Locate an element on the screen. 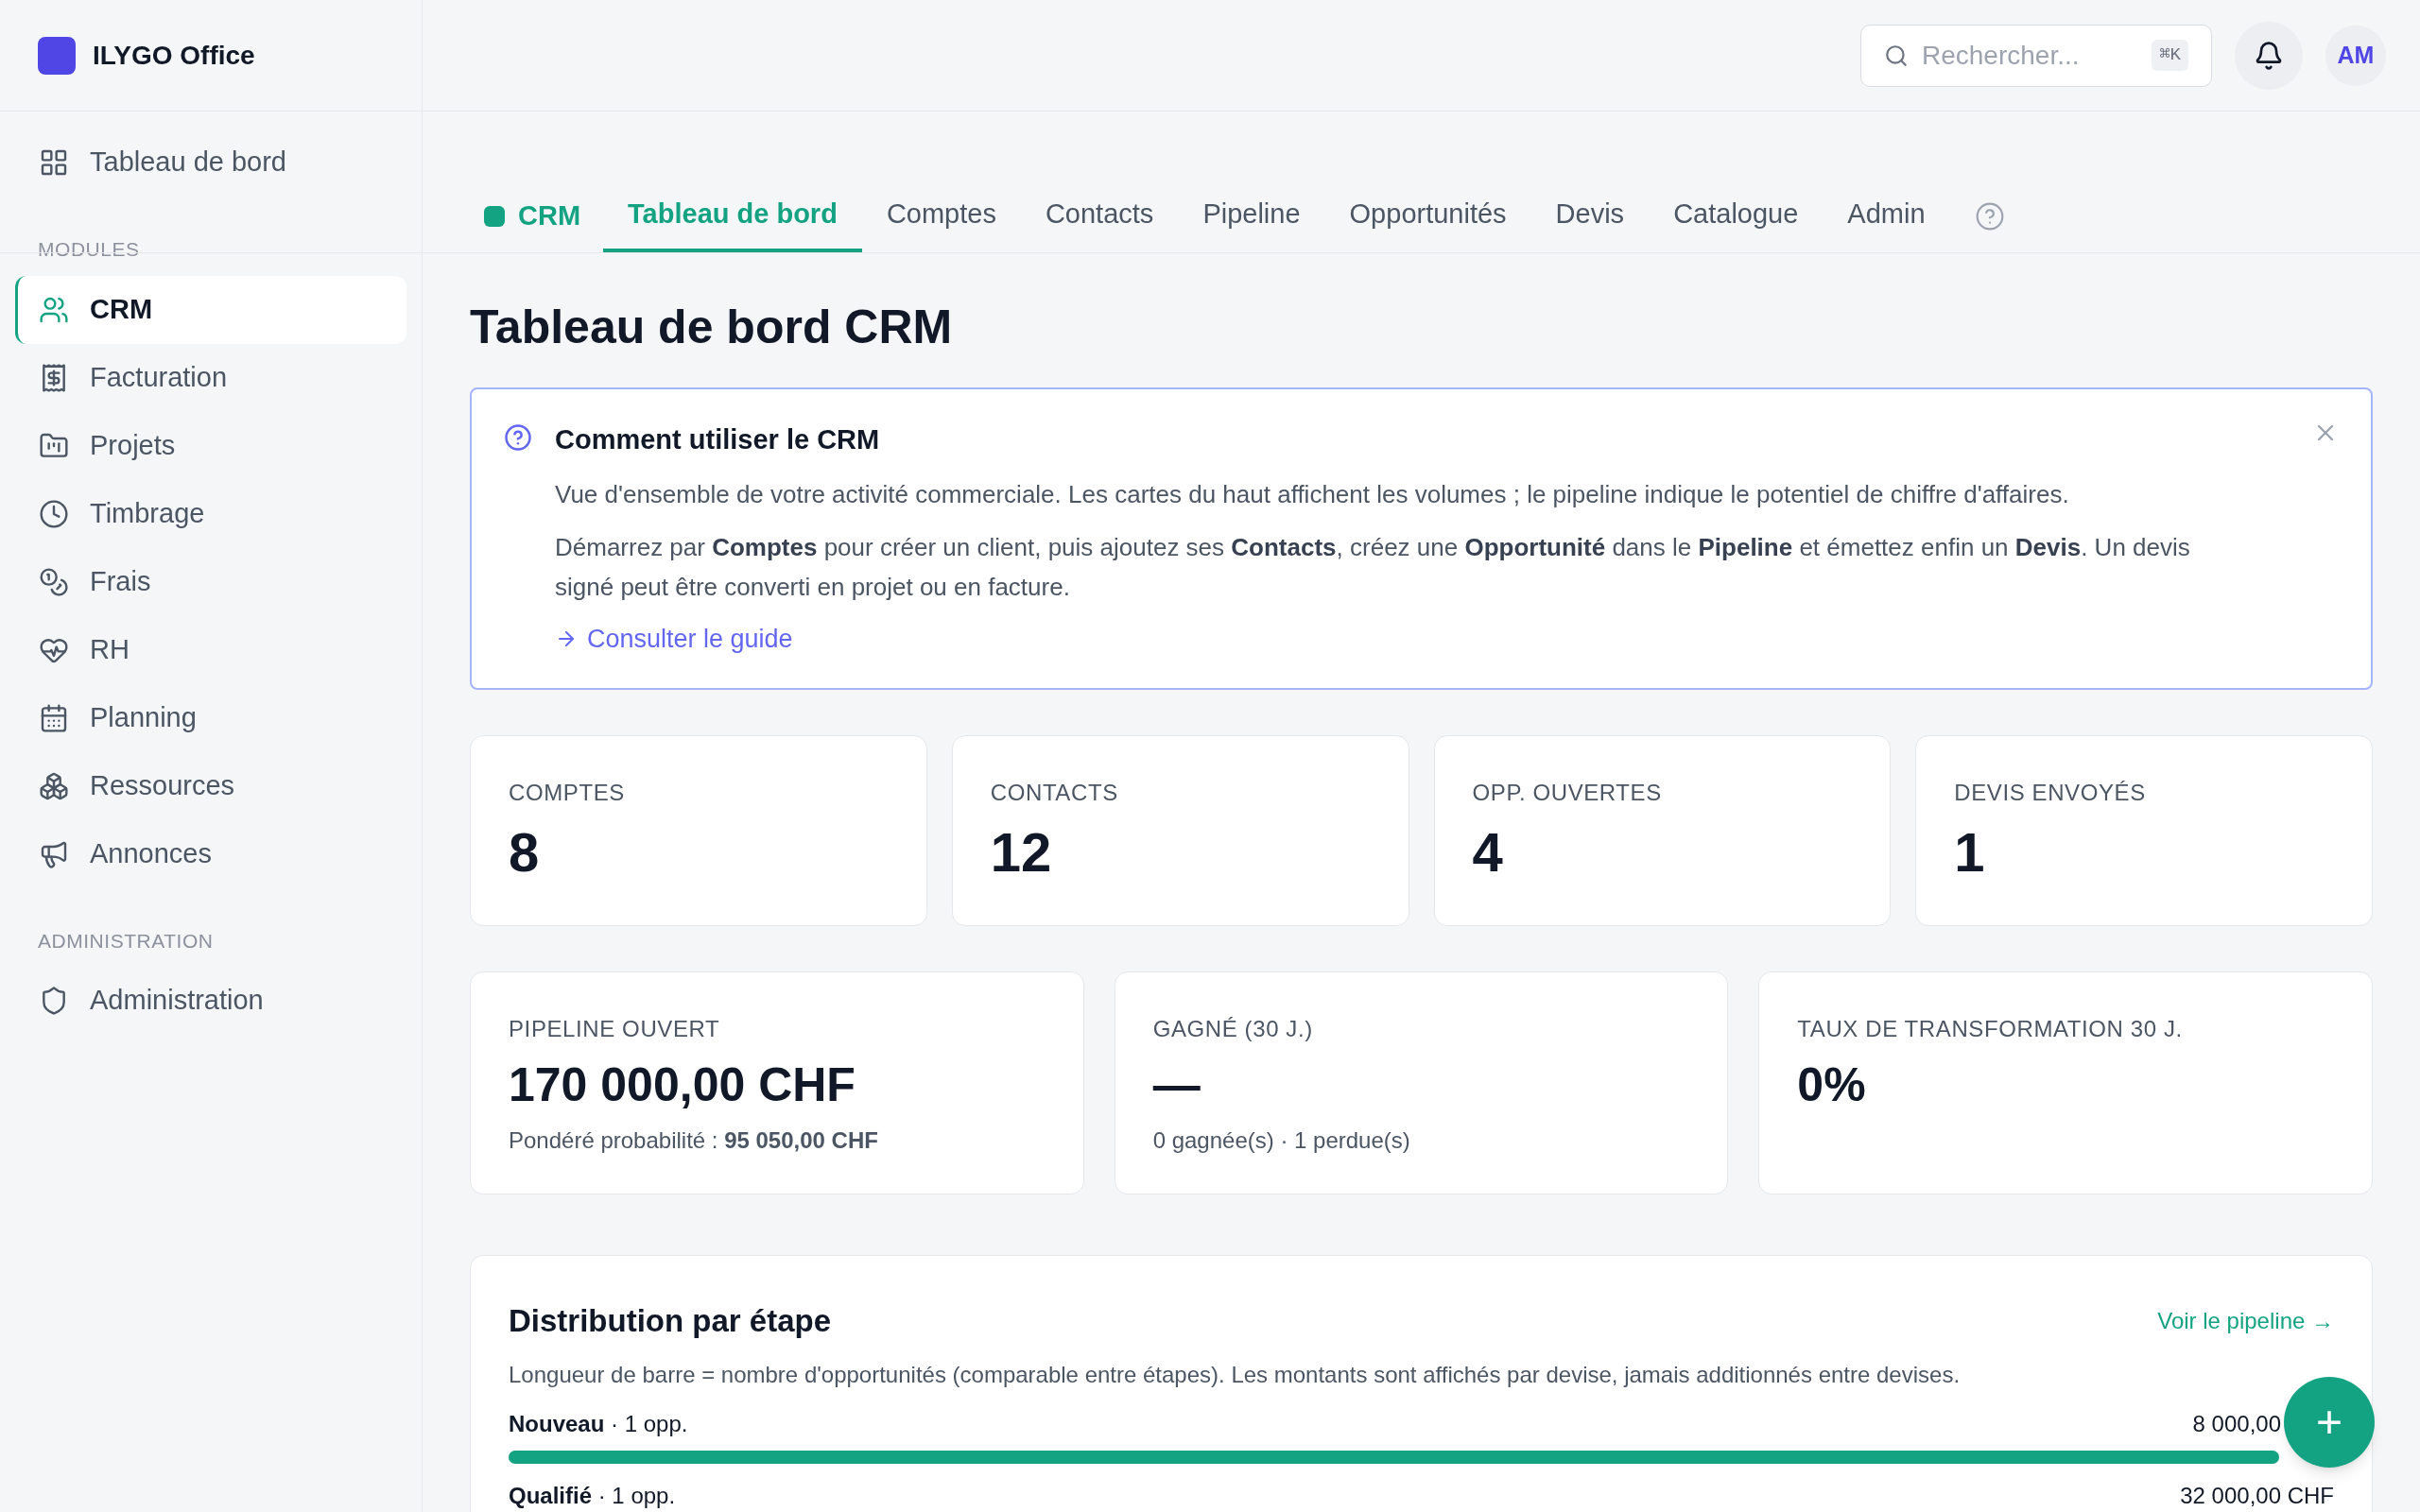  info-text: Vue d'ensemble de votre activité commerciale. Les cartes du haut affichent les volumes ; le pipeline indique le potentiel de chiffre d'affaires. is located at coordinates (1312, 494).